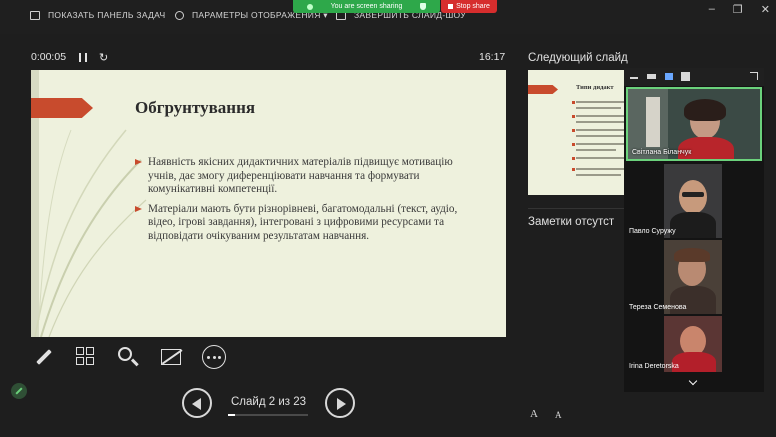 This screenshot has height=437, width=776. What do you see at coordinates (83, 57) in the screenshot?
I see `pause-timer-icon` at bounding box center [83, 57].